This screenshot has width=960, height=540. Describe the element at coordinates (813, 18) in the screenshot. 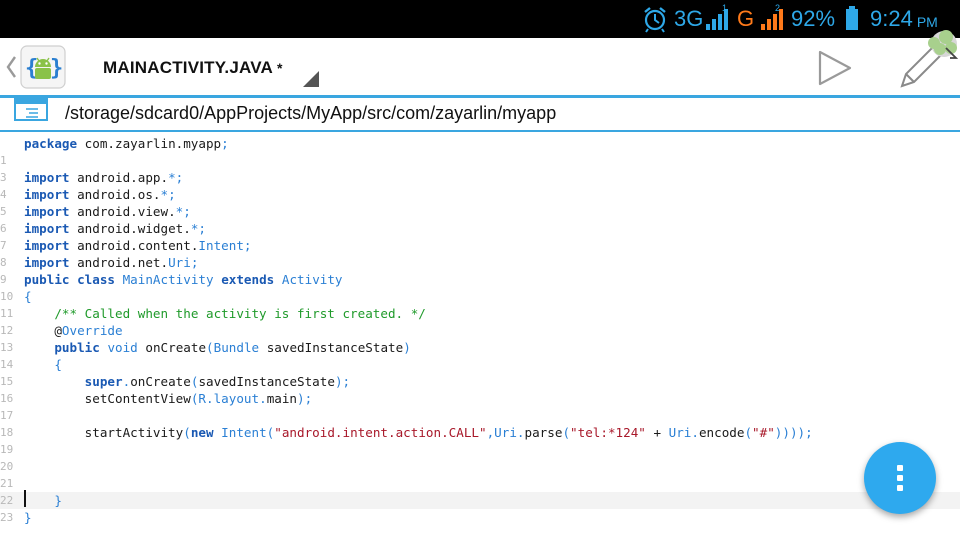

I see `battery-percent: 92%` at that location.